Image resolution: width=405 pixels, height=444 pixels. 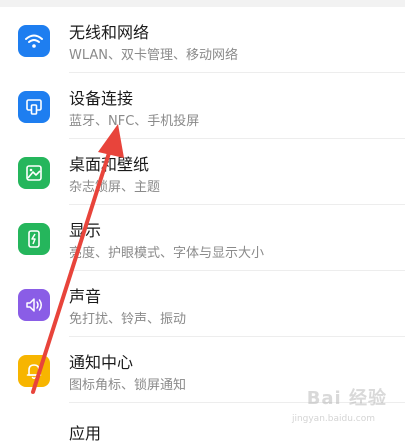 I want to click on settings-item-display: 显示 亮度、护眼模式、字体与显示大小, so click(x=202, y=238).